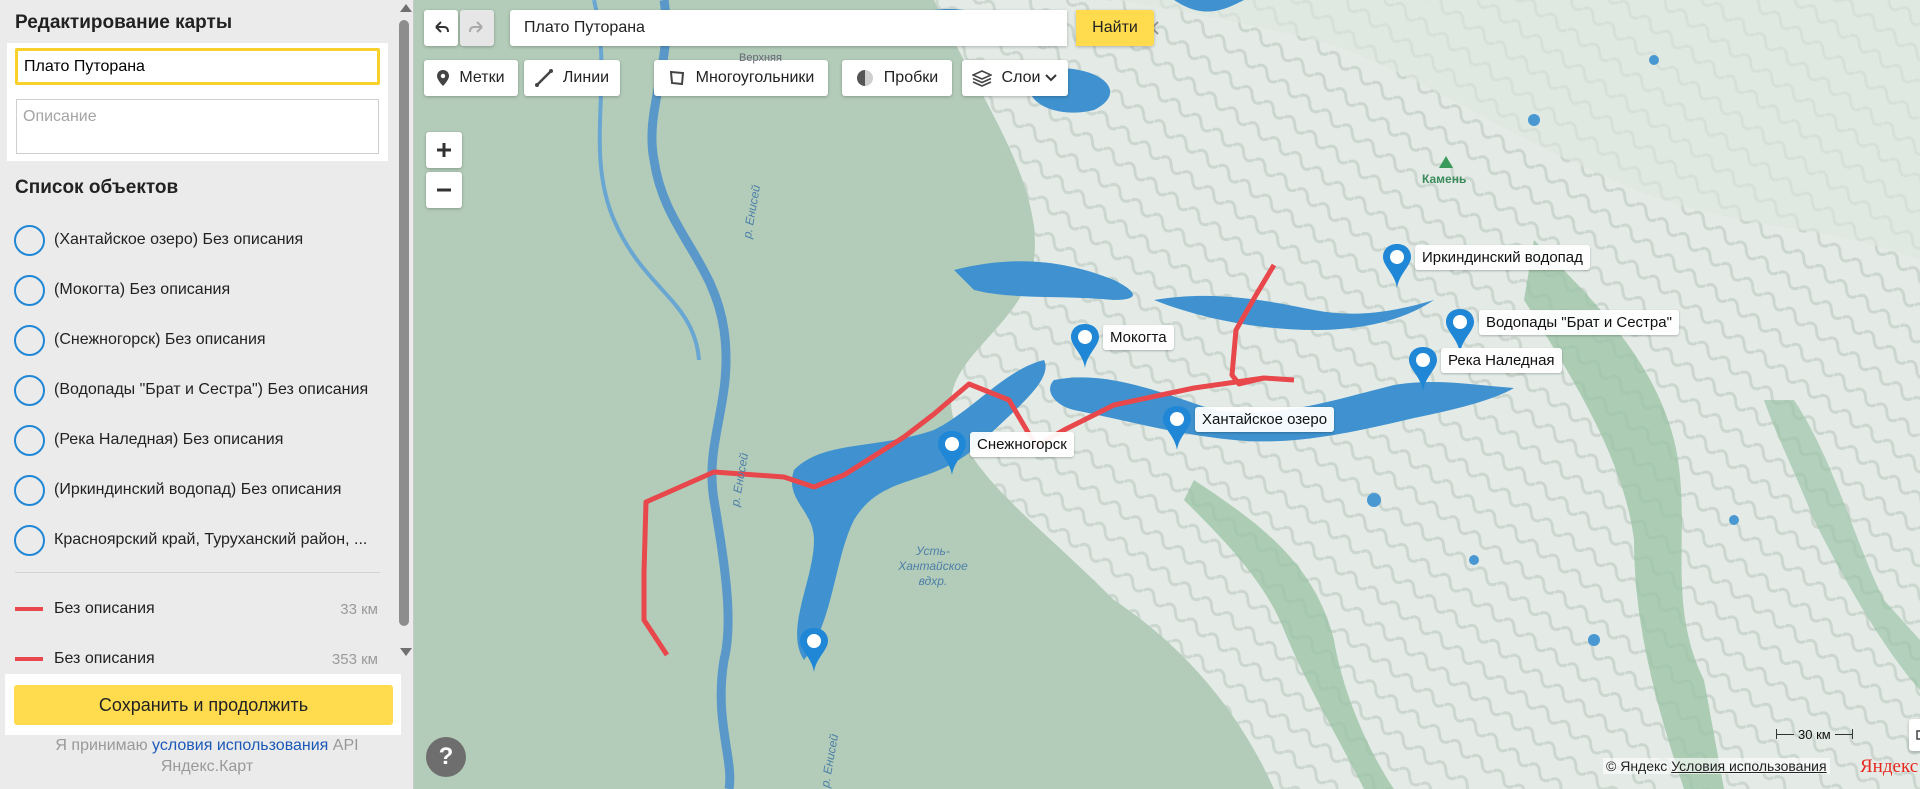  Describe the element at coordinates (1444, 179) in the screenshot. I see `map-label-kamen: Камень` at that location.